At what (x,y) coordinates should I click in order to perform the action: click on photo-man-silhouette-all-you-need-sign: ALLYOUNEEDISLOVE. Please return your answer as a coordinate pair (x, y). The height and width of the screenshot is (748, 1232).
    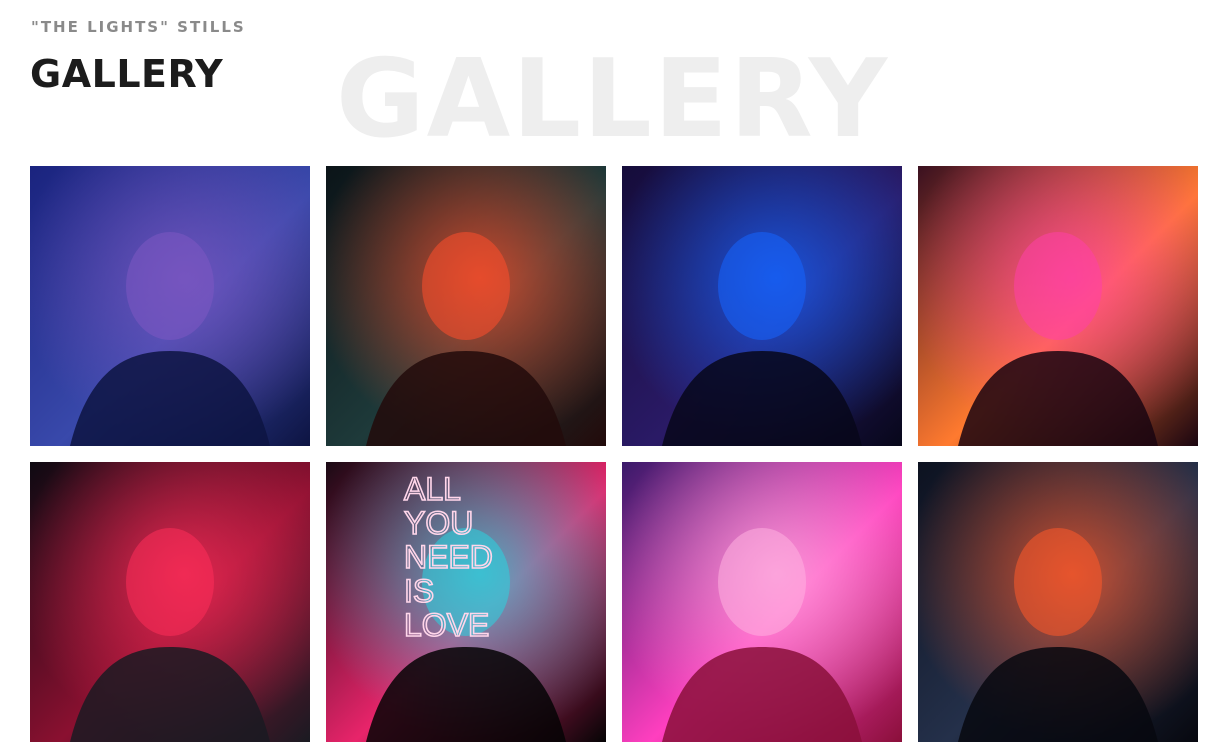
    Looking at the image, I should click on (466, 602).